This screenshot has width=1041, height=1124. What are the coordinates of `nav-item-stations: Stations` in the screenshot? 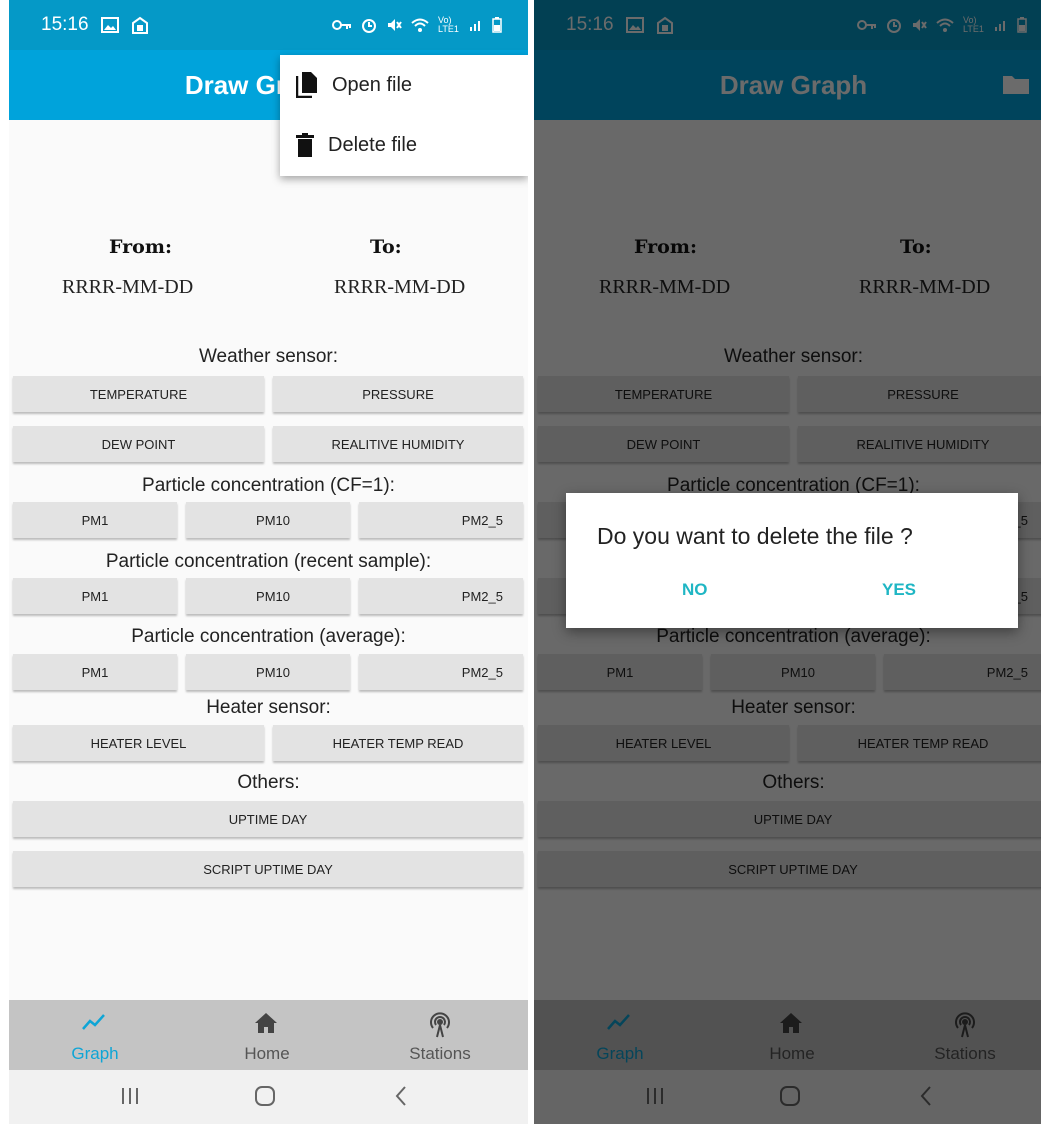 It's located at (440, 1035).